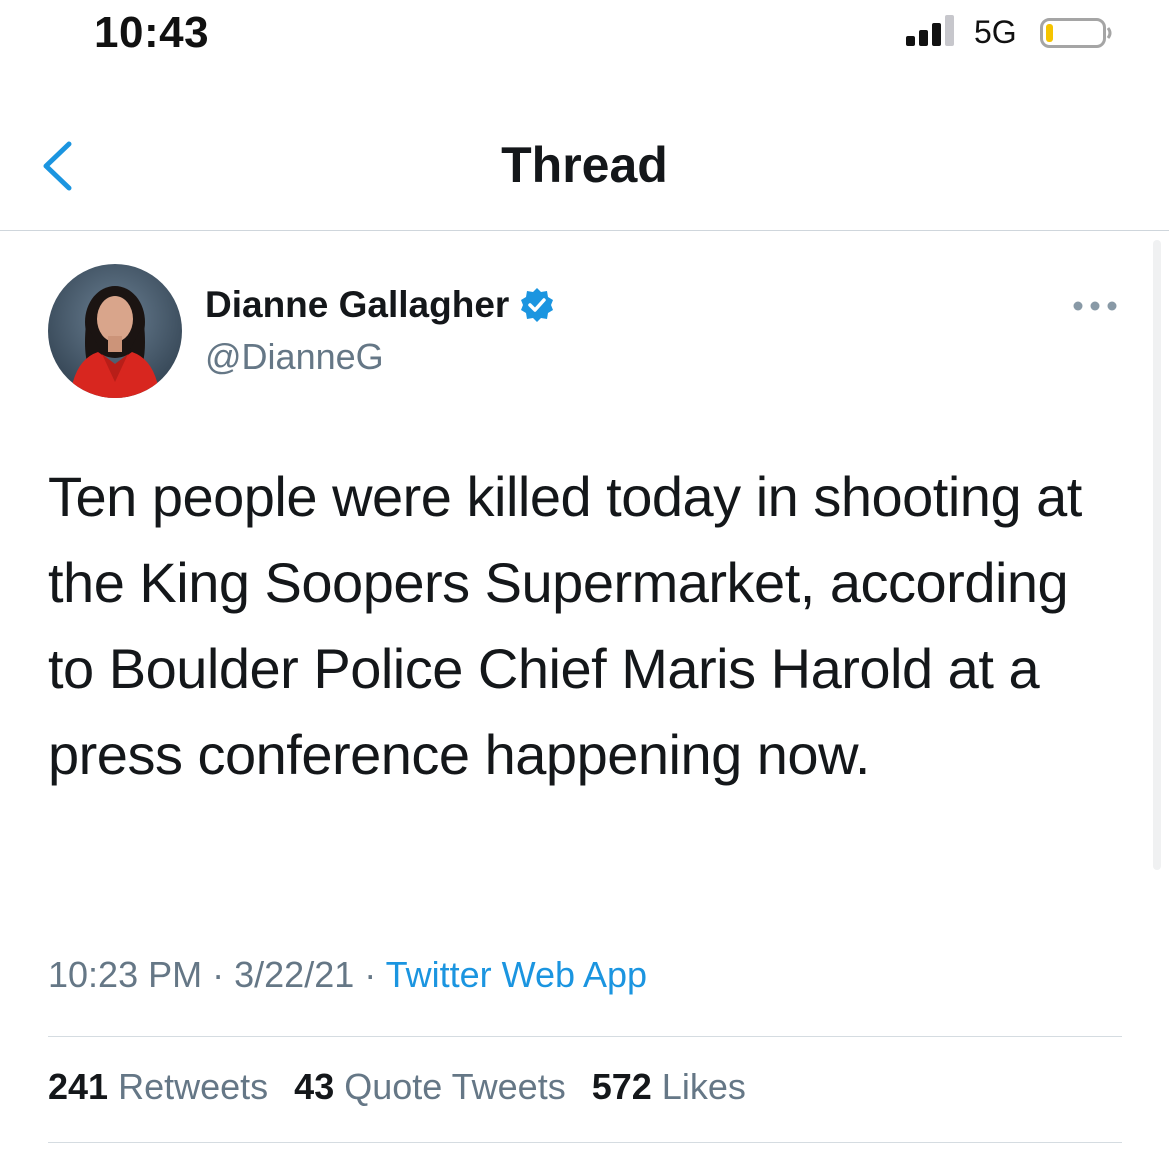 The image size is (1169, 1169). What do you see at coordinates (294, 974) in the screenshot?
I see `tweet-date: 3/22/21` at bounding box center [294, 974].